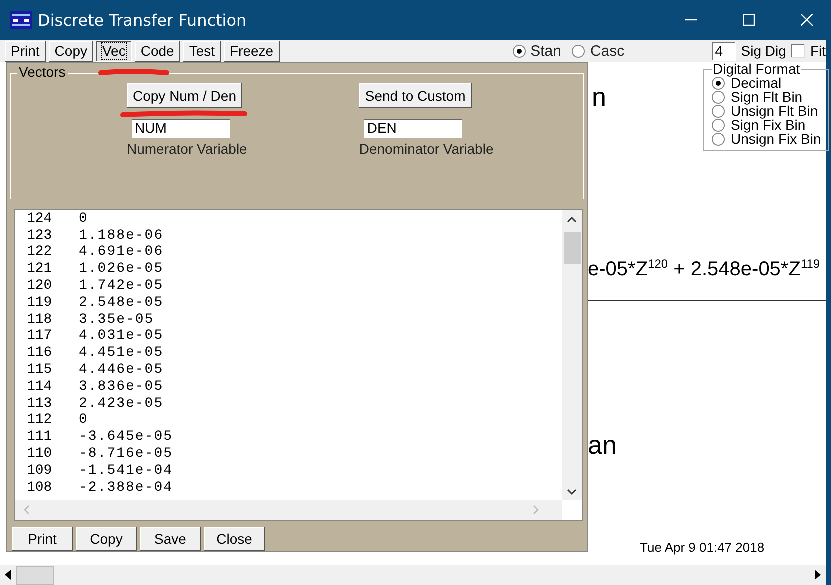 This screenshot has height=585, width=831. What do you see at coordinates (106, 539) in the screenshot?
I see `dialog-button: Copy` at bounding box center [106, 539].